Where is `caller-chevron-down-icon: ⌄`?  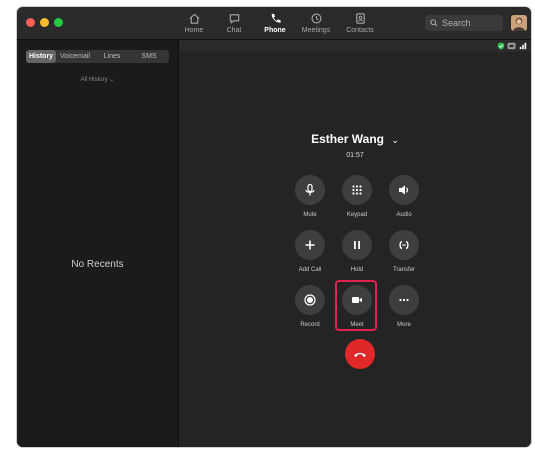 caller-chevron-down-icon: ⌄ is located at coordinates (395, 140).